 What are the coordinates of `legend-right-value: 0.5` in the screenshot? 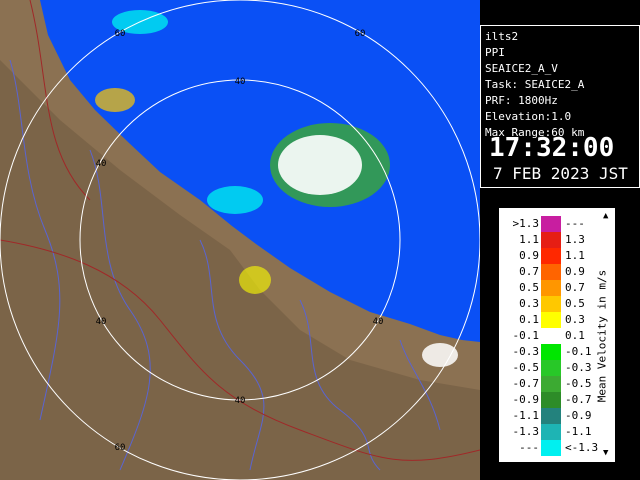 It's located at (575, 303).